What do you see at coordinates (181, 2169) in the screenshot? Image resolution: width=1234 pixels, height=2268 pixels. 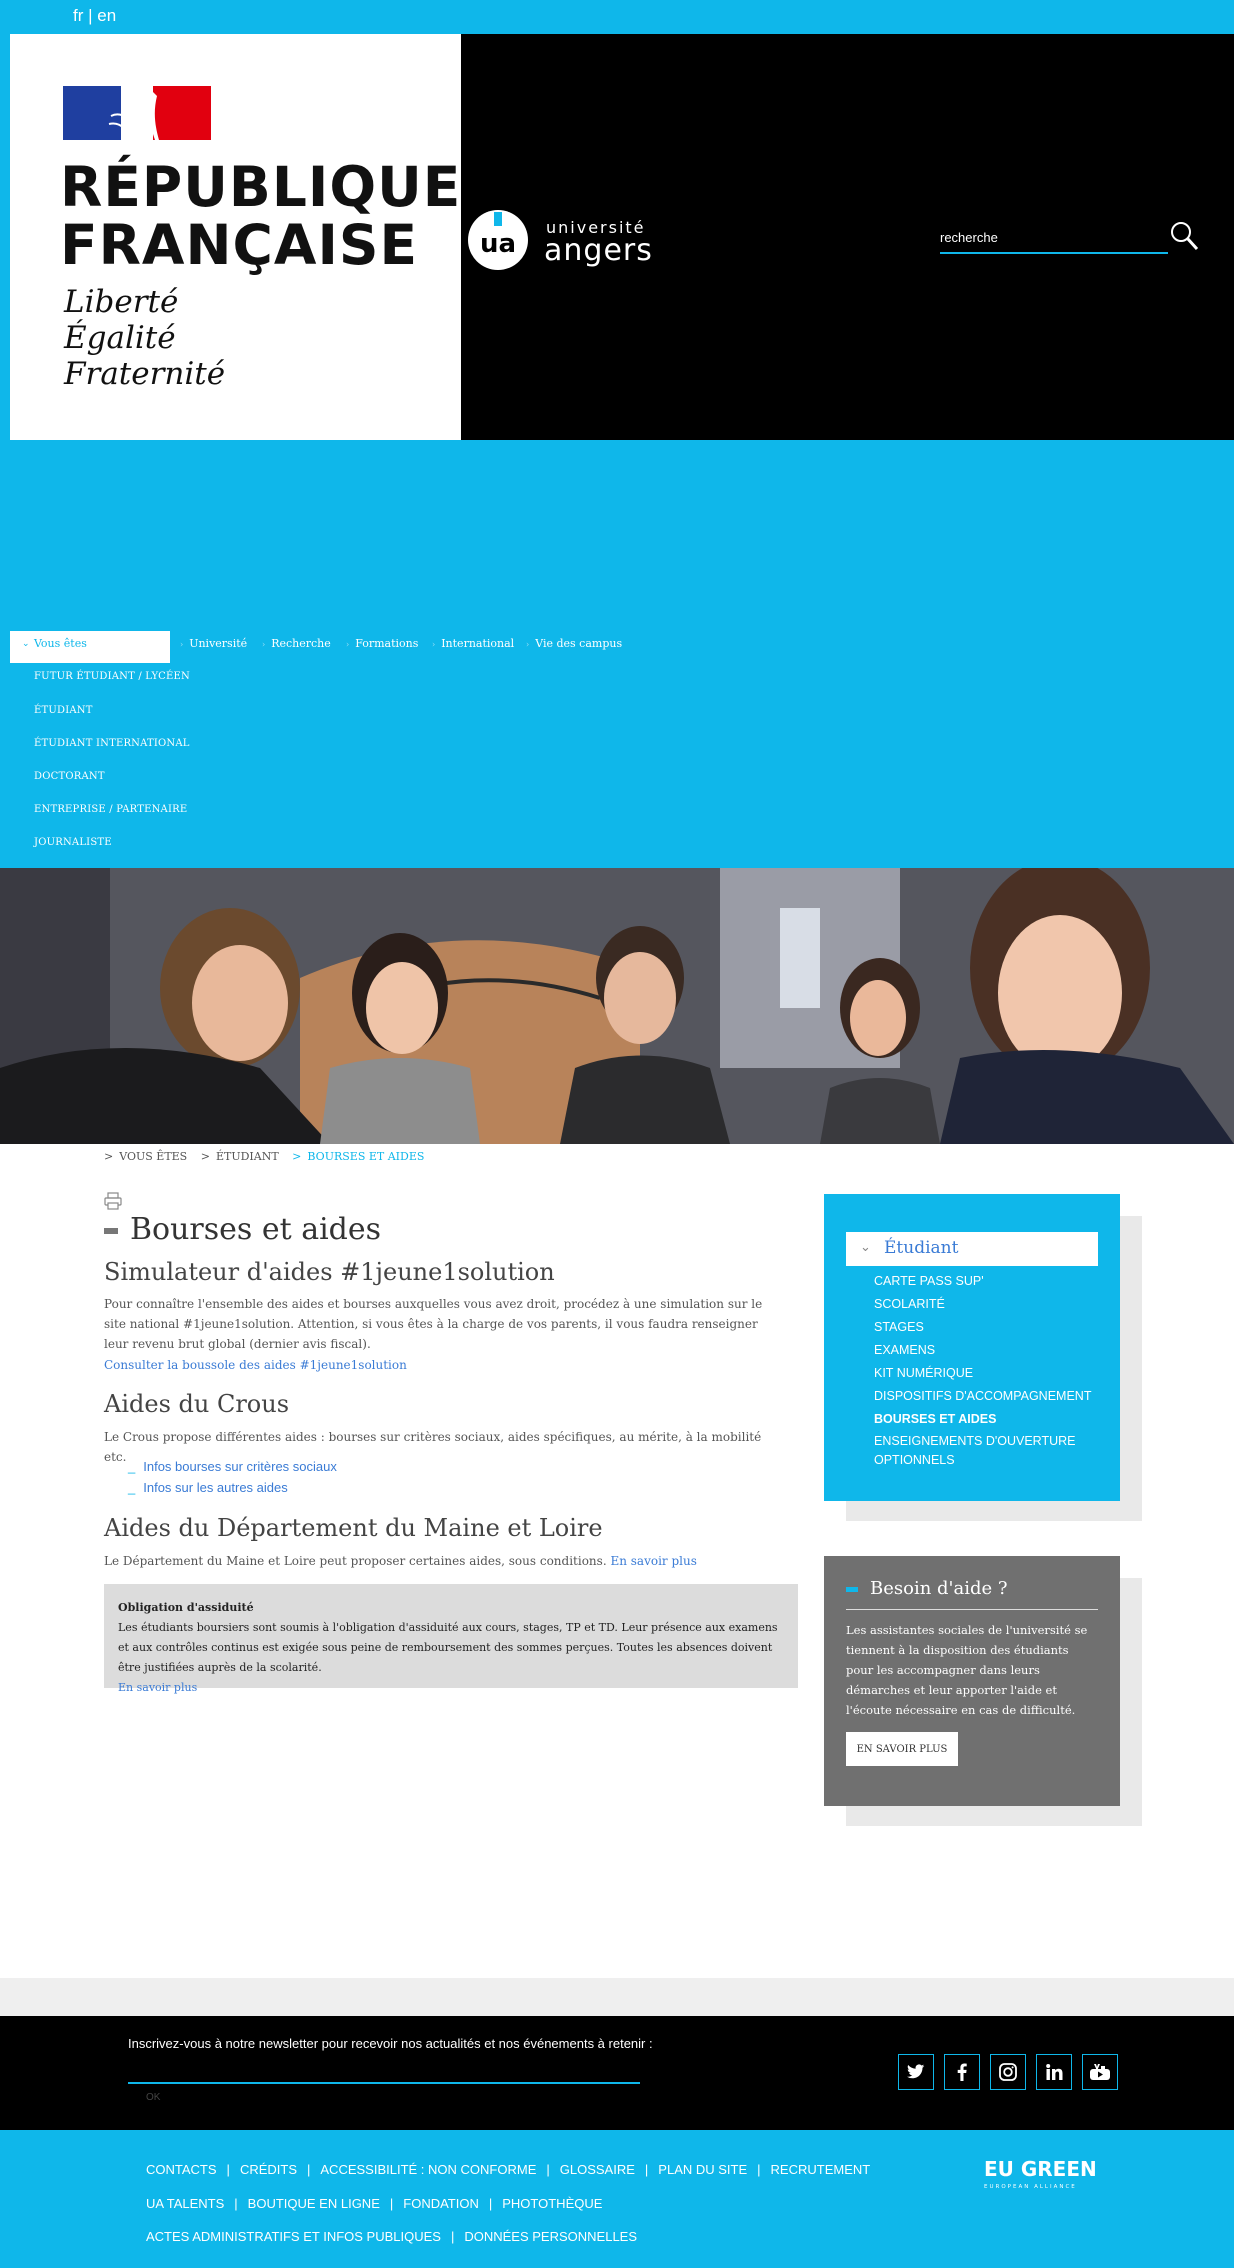 I see `footer-link-contacts: CONTACTS` at bounding box center [181, 2169].